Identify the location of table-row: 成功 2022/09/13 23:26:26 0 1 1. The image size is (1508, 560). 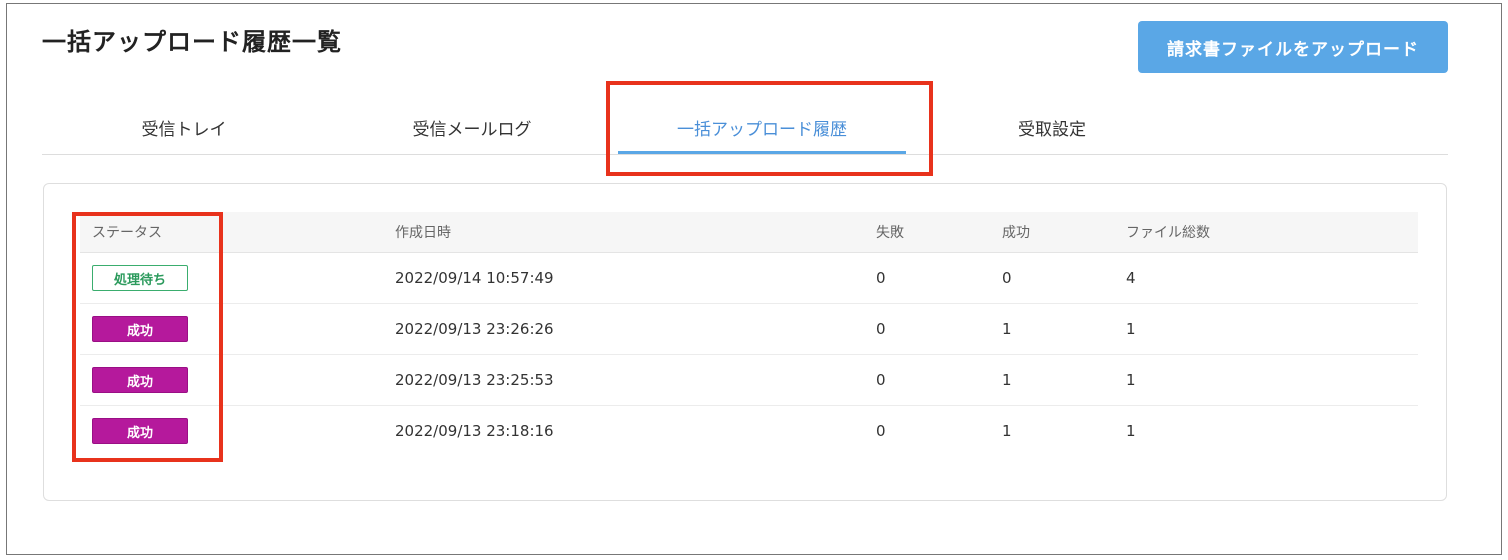
(749, 329).